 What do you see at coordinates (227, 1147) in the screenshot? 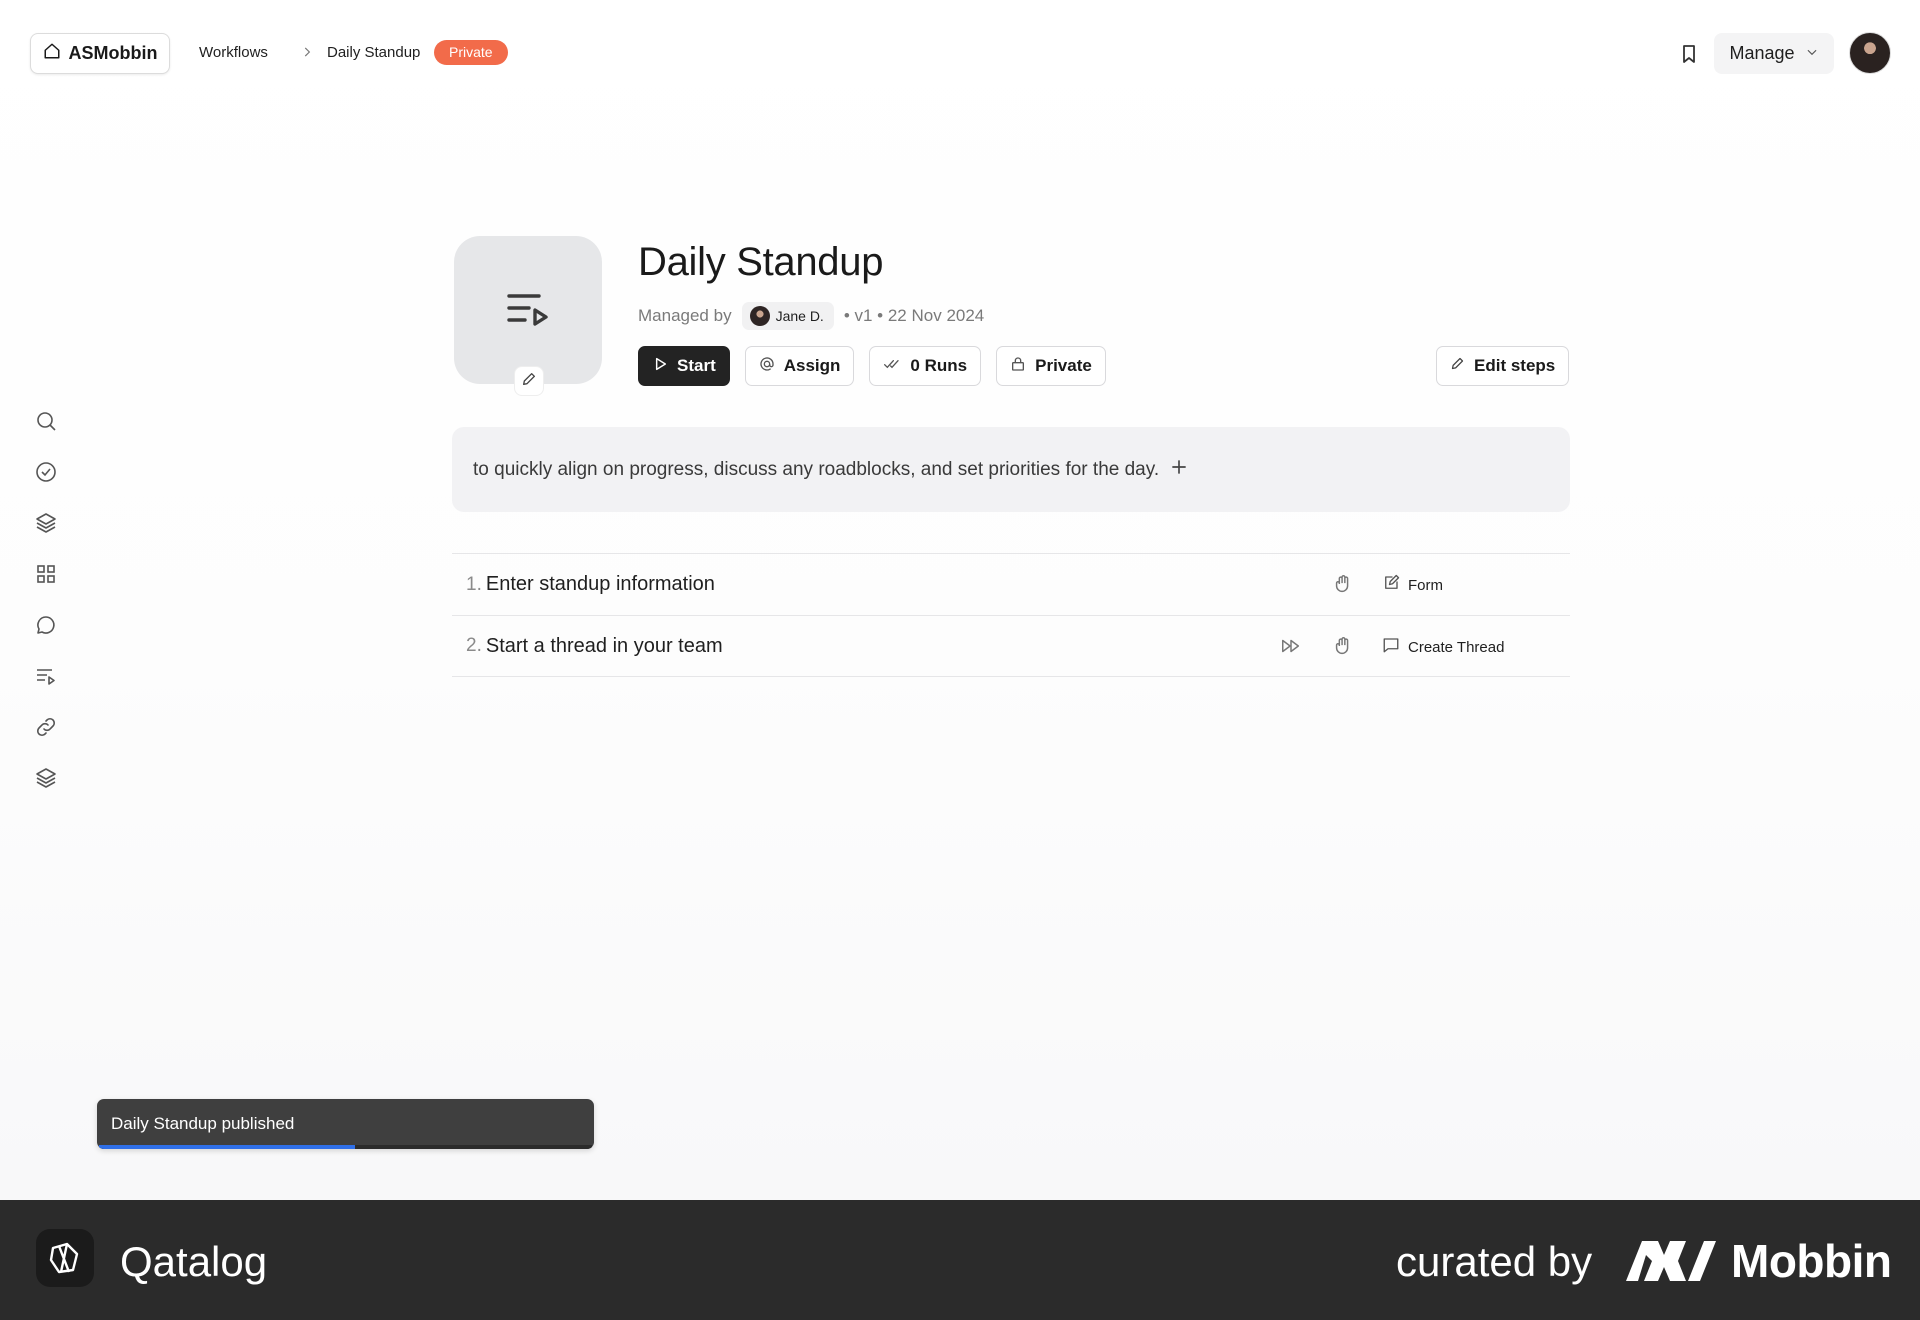
I see `toast-progress-bar` at bounding box center [227, 1147].